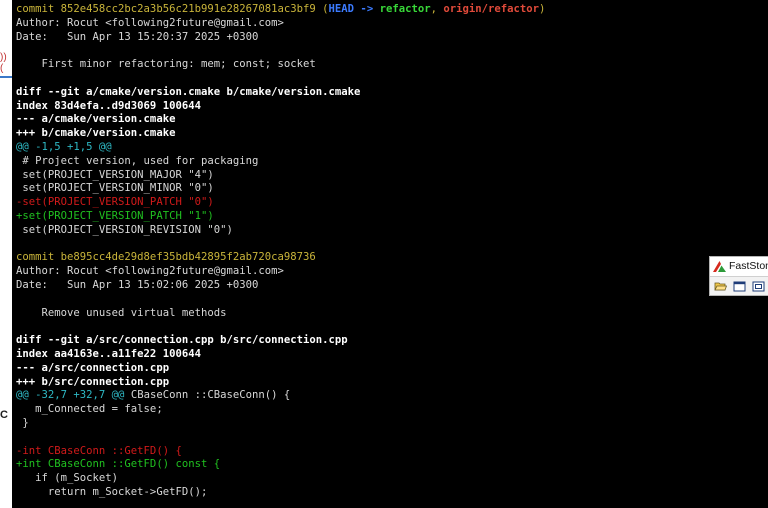  Describe the element at coordinates (354, 9) in the screenshot. I see `terminal-text-segment: HEAD ->` at that location.